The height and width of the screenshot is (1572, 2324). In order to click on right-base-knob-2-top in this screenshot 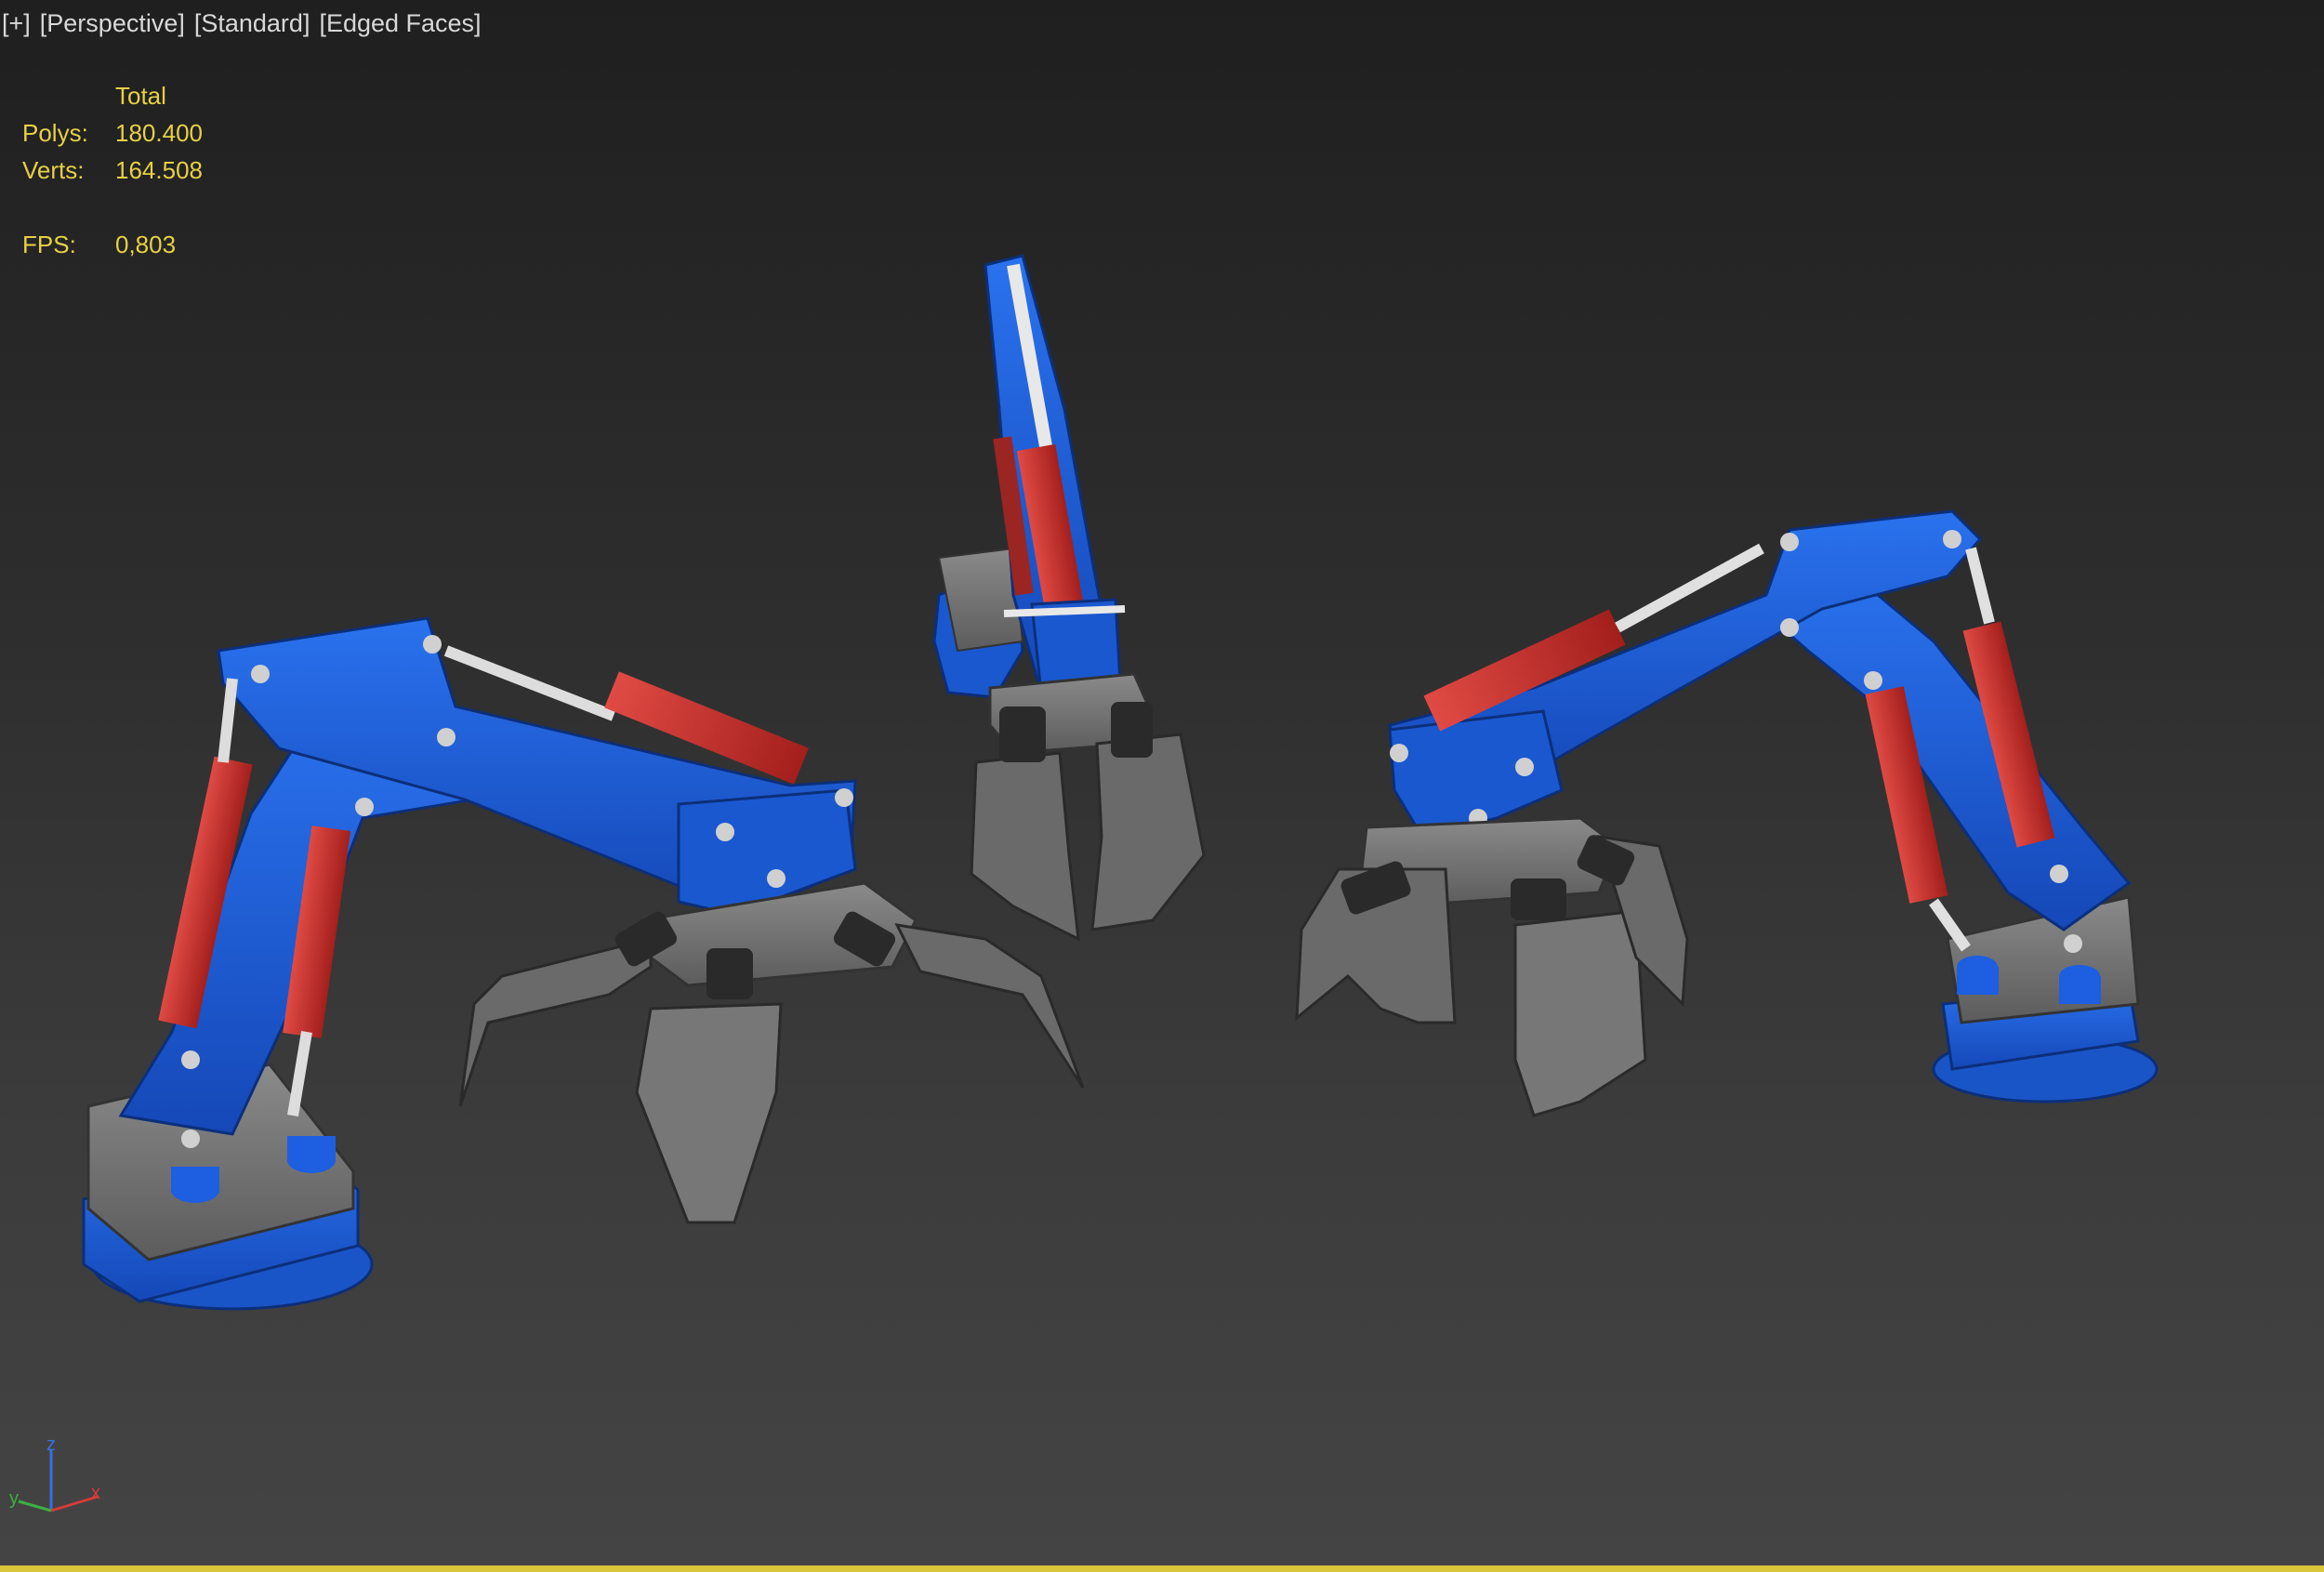, I will do `click(2079, 976)`.